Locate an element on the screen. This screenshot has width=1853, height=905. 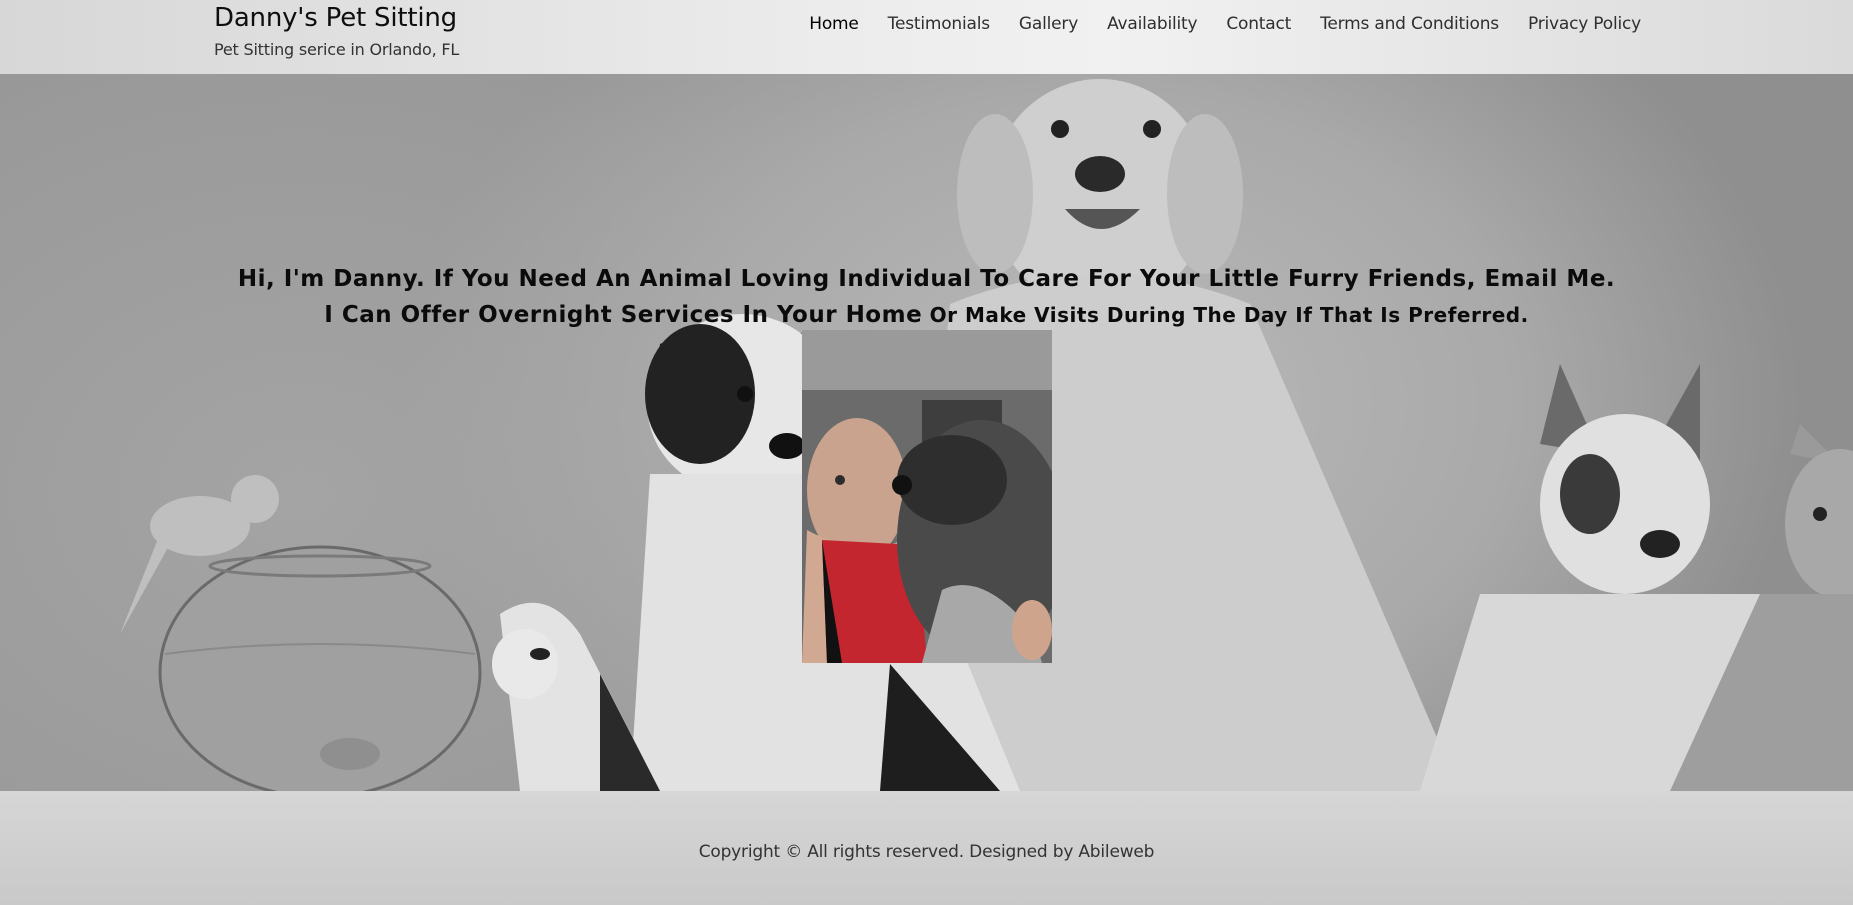
fishbowl is located at coordinates (320, 668).